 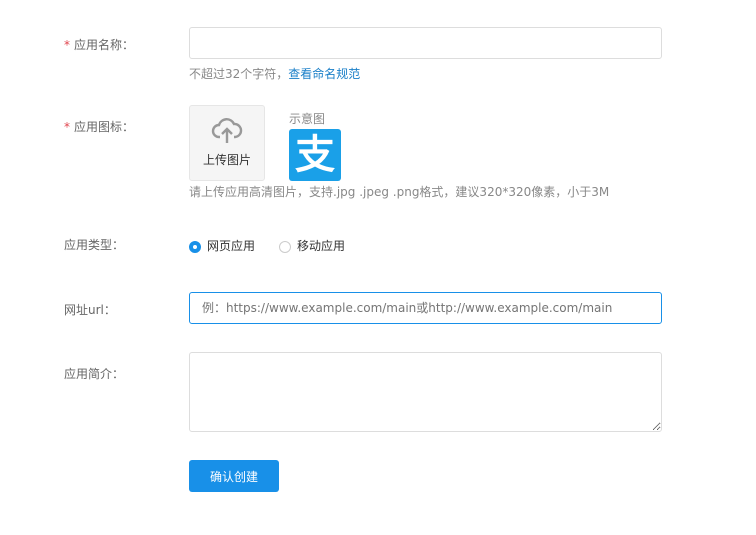 What do you see at coordinates (425, 392) in the screenshot?
I see `intro-textarea` at bounding box center [425, 392].